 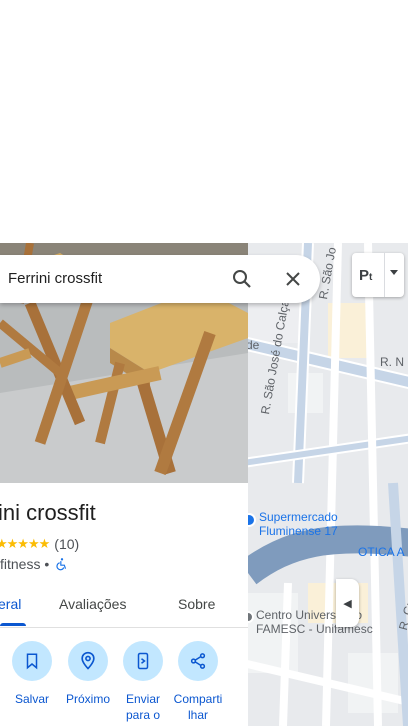 I want to click on tab-reviews: Avaliações, so click(x=92, y=604).